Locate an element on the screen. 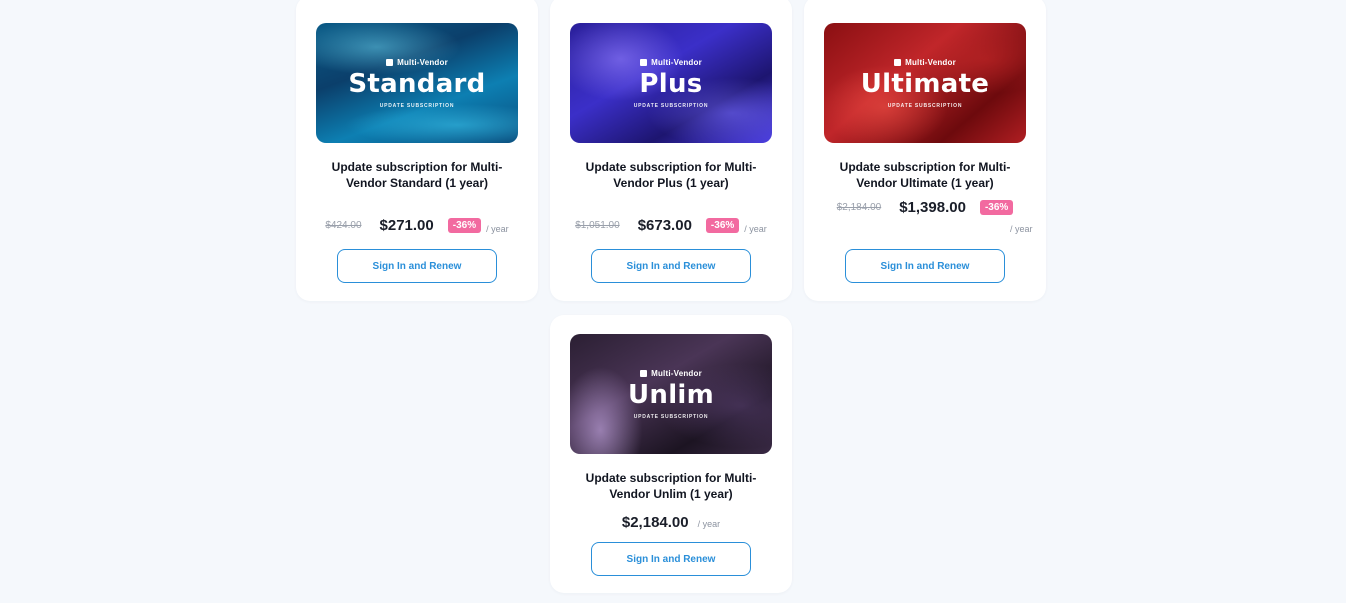  current-price: $673.00 is located at coordinates (664, 225).